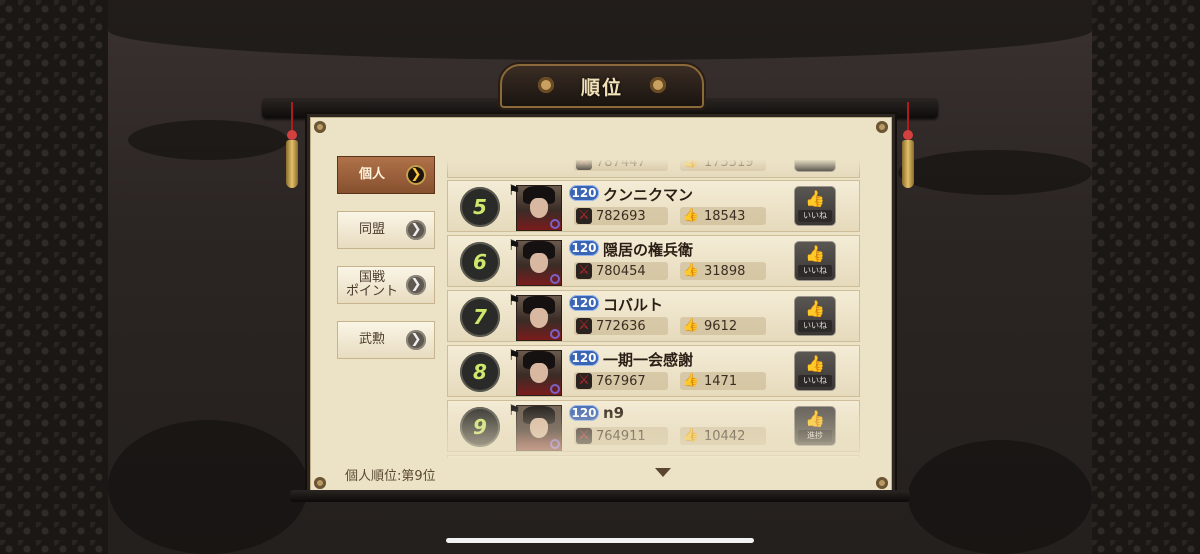  What do you see at coordinates (908, 145) in the screenshot?
I see `right-tassel` at bounding box center [908, 145].